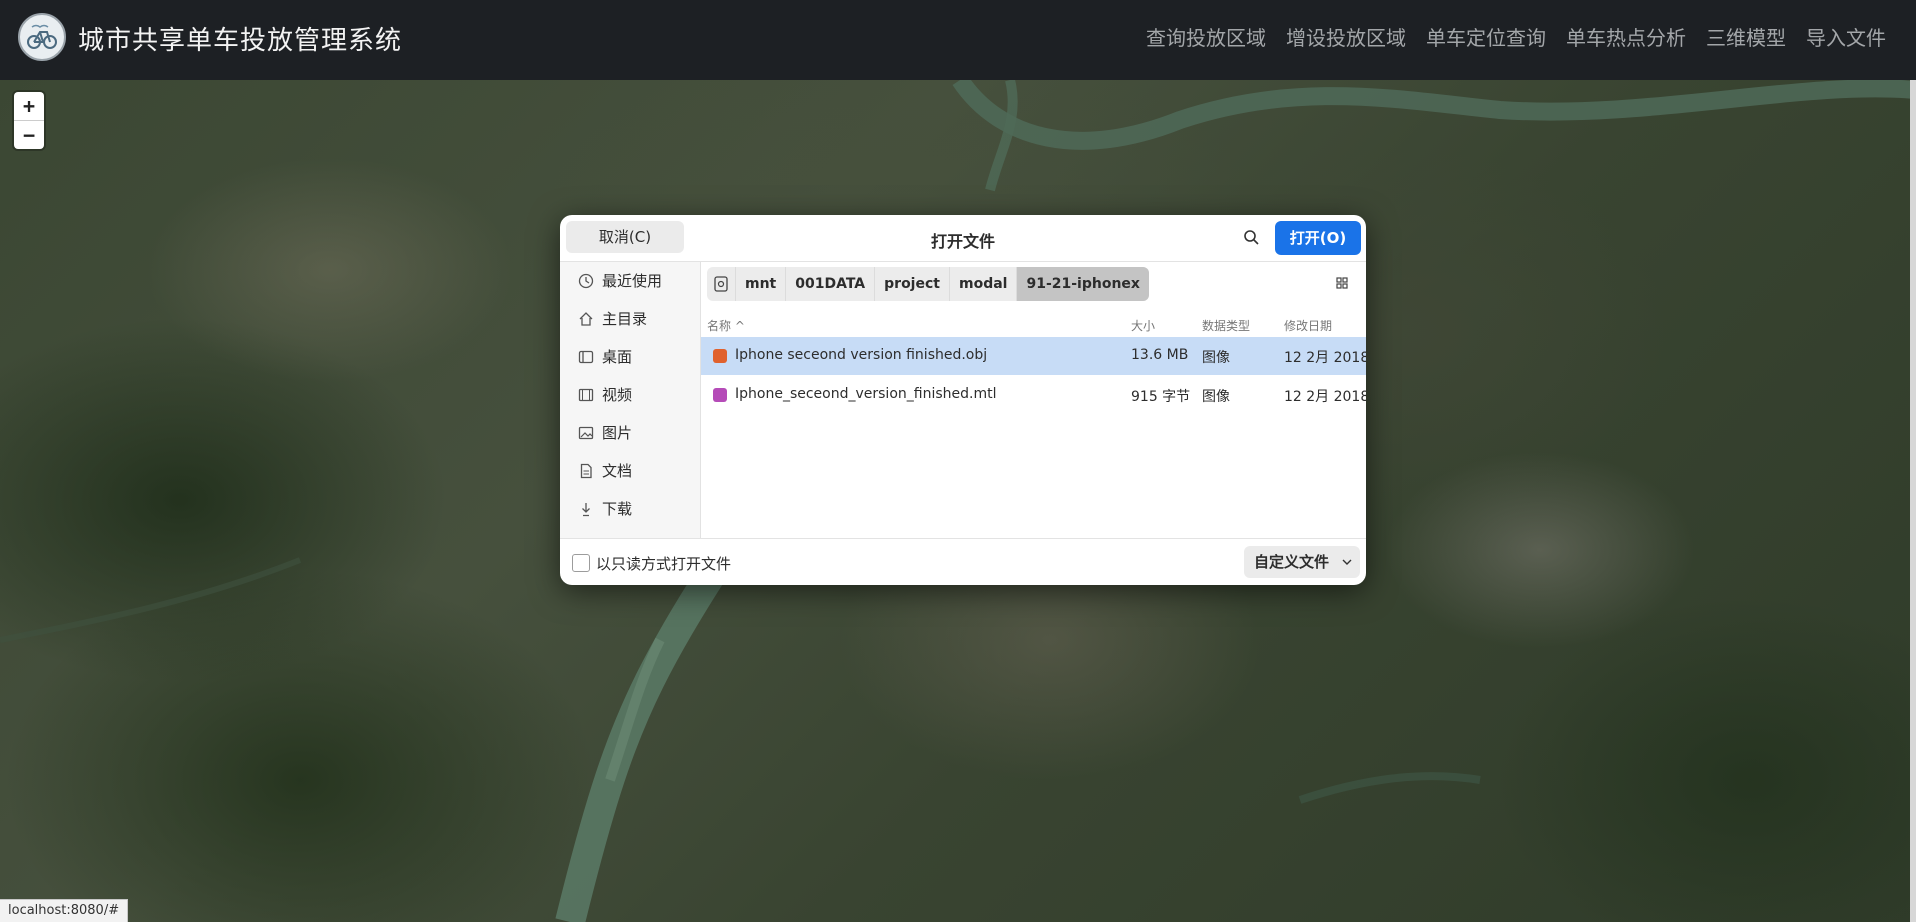  Describe the element at coordinates (586, 471) in the screenshot. I see `document-icon` at that location.